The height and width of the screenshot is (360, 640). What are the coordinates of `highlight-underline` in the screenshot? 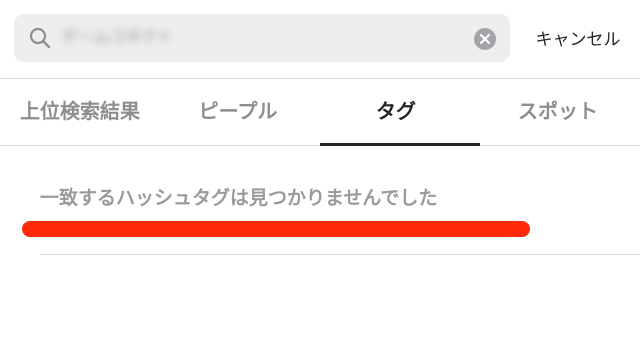 It's located at (276, 229).